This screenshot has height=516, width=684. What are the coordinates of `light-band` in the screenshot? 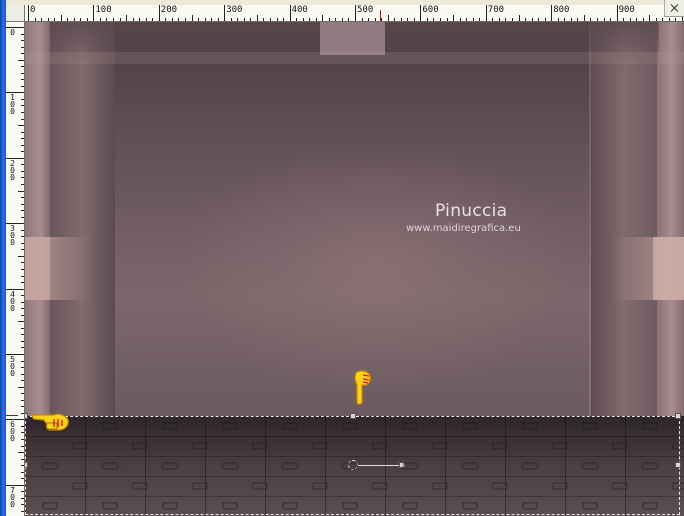 It's located at (354, 58).